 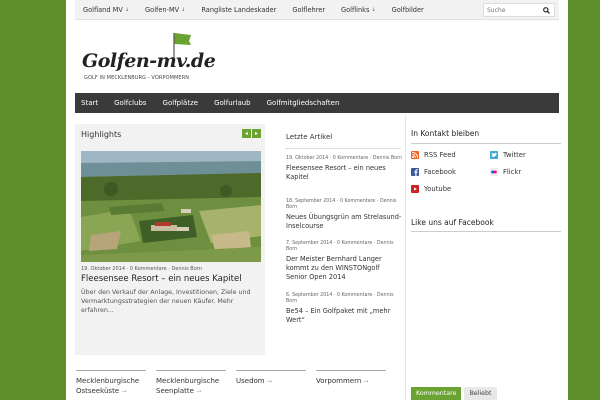 What do you see at coordinates (415, 189) in the screenshot?
I see `youtube-icon` at bounding box center [415, 189].